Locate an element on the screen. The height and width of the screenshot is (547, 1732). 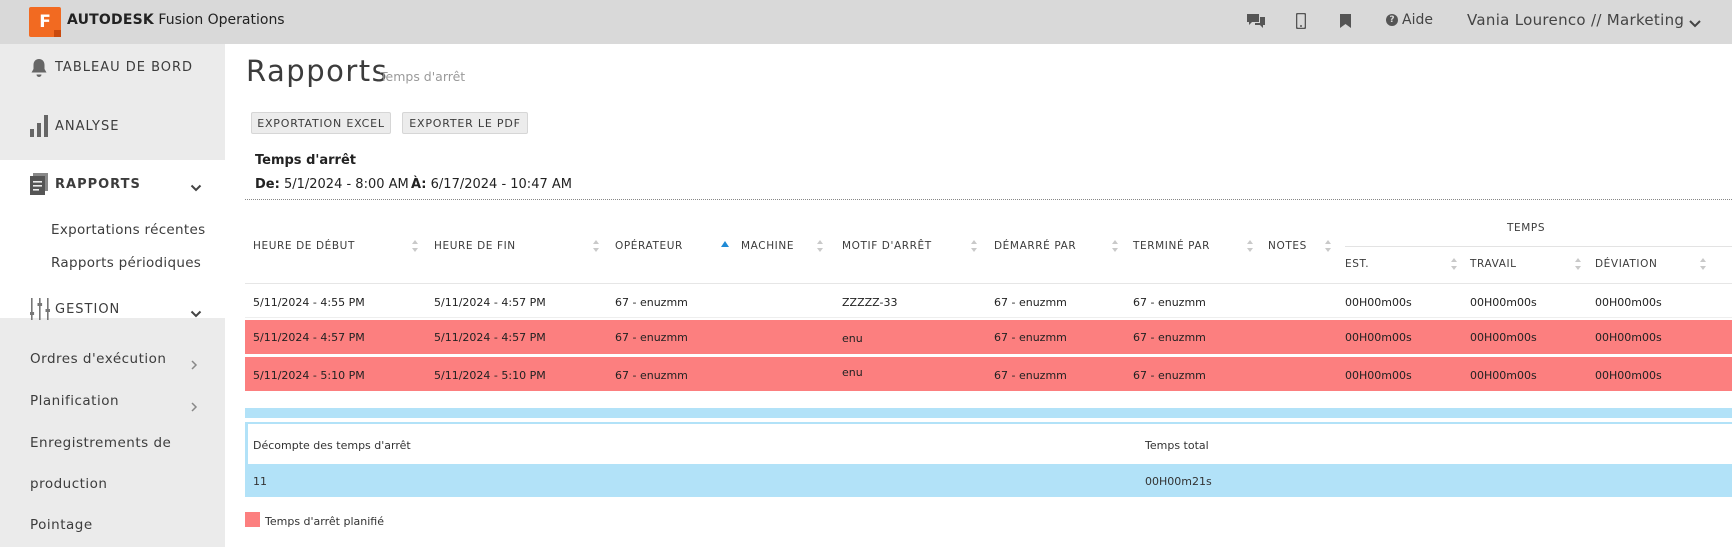
cell-start: 5/11/2024 - 4:55 PM is located at coordinates (309, 302).